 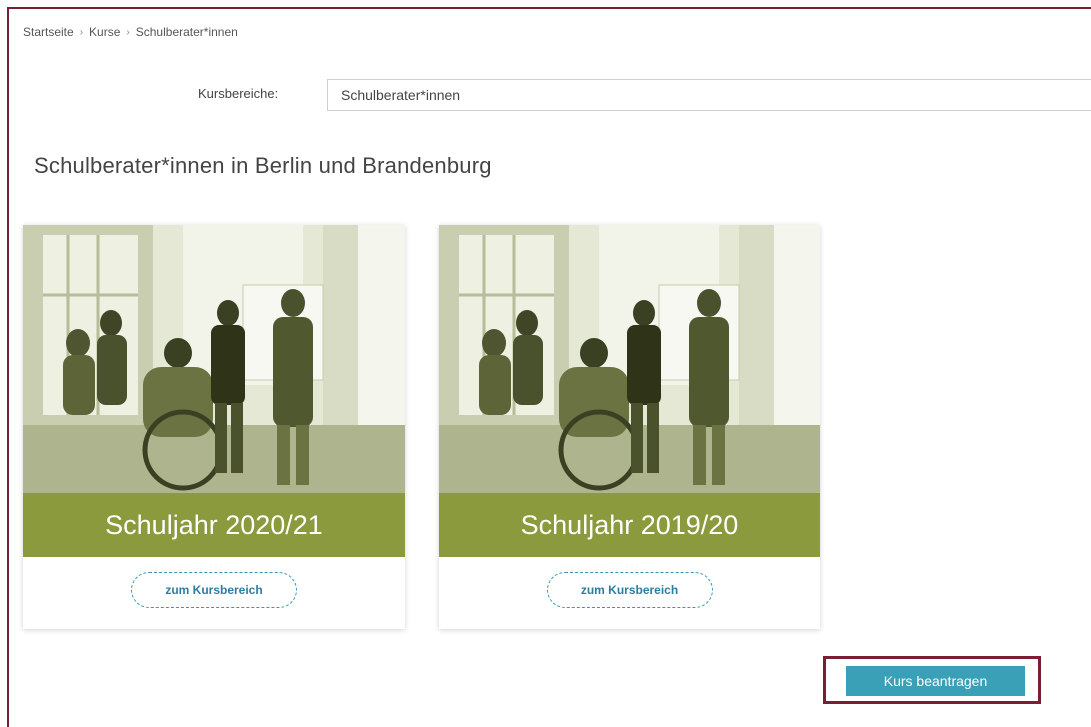 I want to click on course-area-label: Kursbereiche:, so click(x=238, y=93).